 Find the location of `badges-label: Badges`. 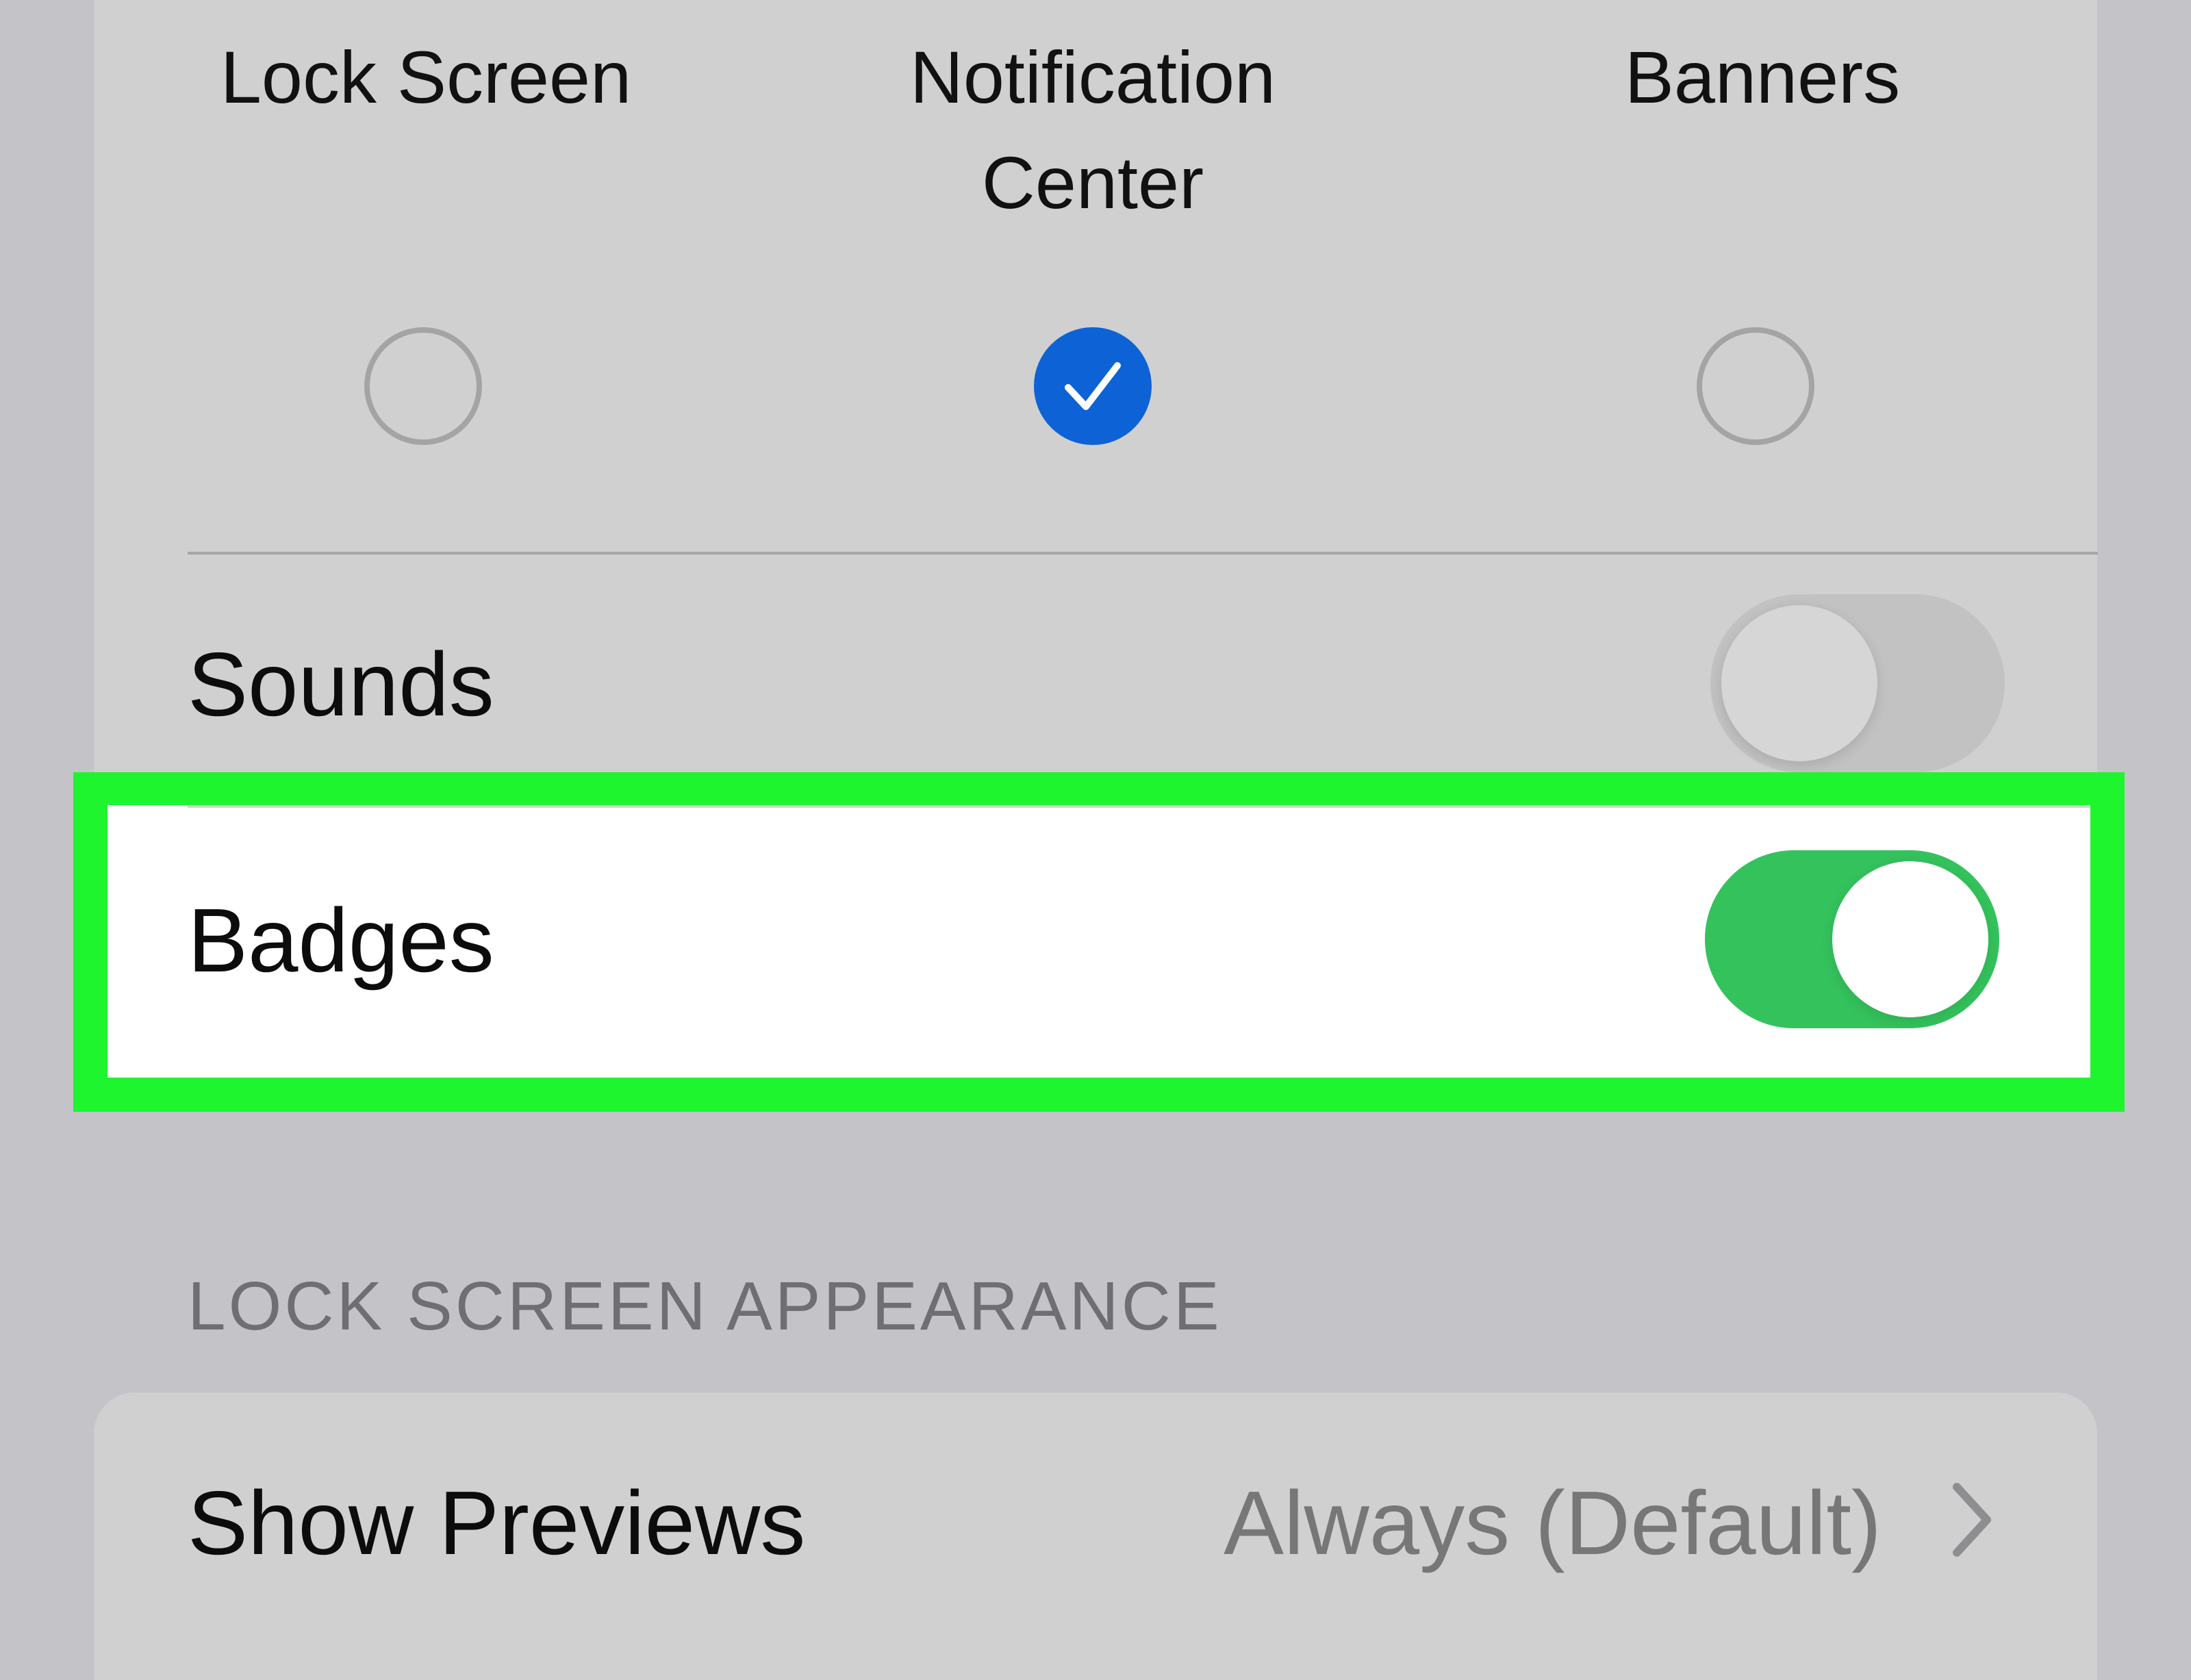

badges-label: Badges is located at coordinates (341, 940).